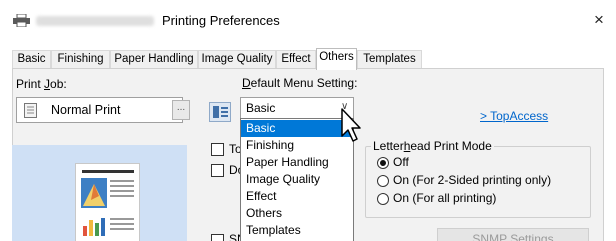 This screenshot has height=241, width=616. I want to click on document-icon, so click(30, 110).